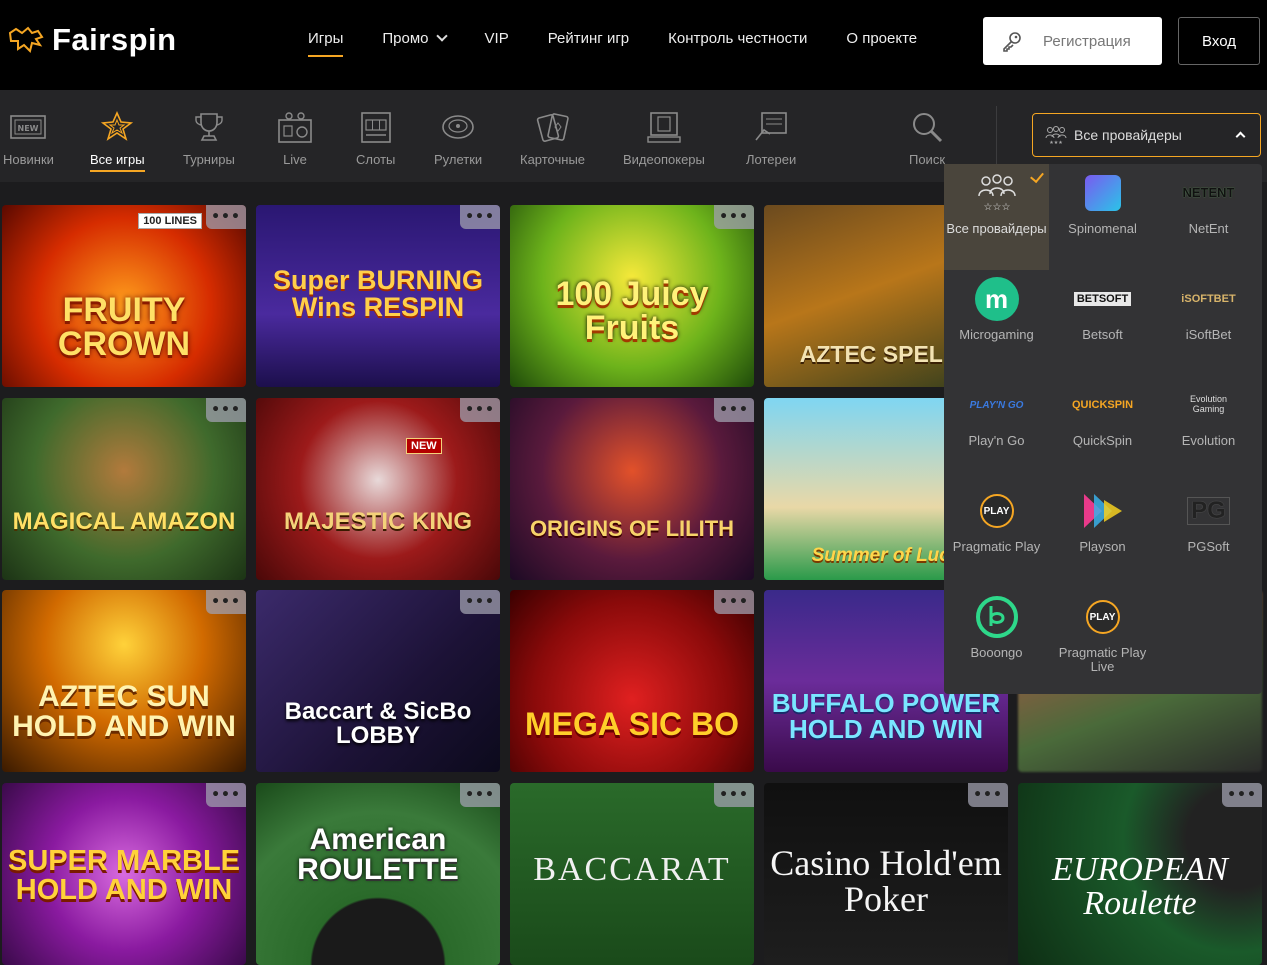  I want to click on pragmatic-live-logo-text: PLAY, so click(1102, 617).